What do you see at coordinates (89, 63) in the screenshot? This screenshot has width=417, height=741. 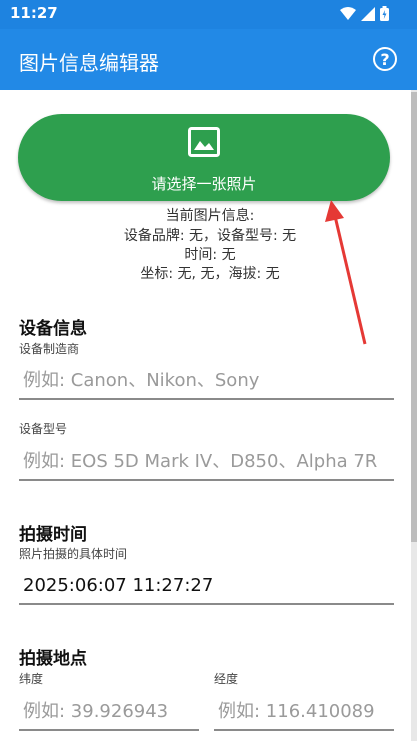 I see `app-title: 图片信息编辑器` at bounding box center [89, 63].